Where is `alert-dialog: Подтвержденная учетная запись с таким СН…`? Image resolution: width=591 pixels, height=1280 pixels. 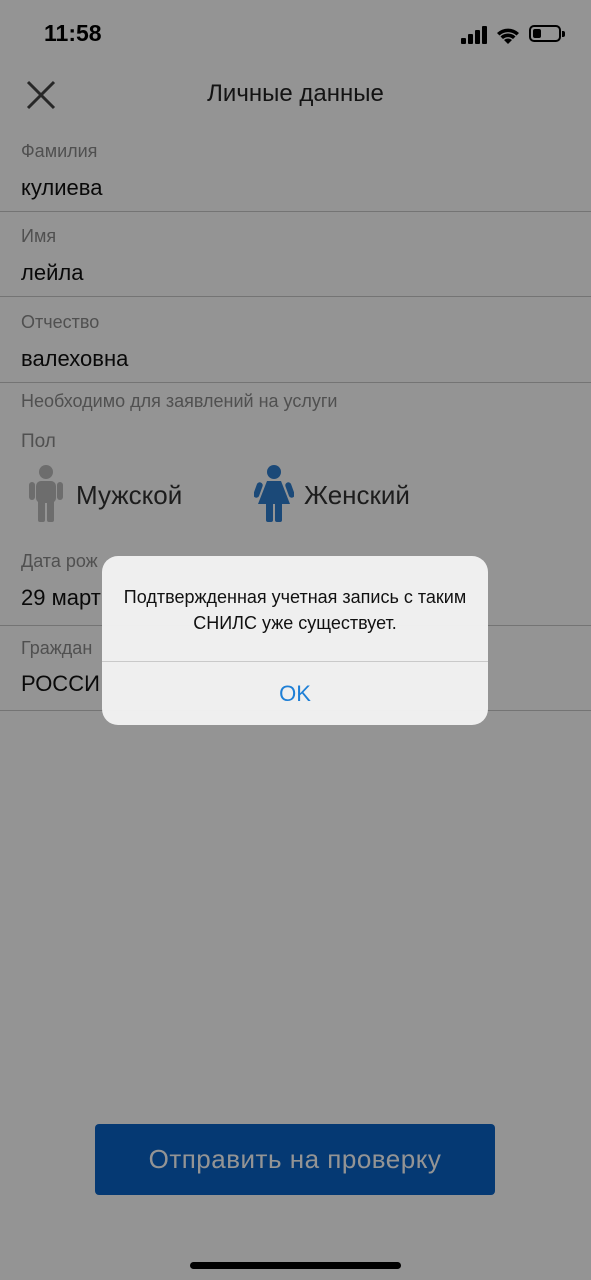
alert-dialog: Подтвержденная учетная запись с таким СН… is located at coordinates (295, 640).